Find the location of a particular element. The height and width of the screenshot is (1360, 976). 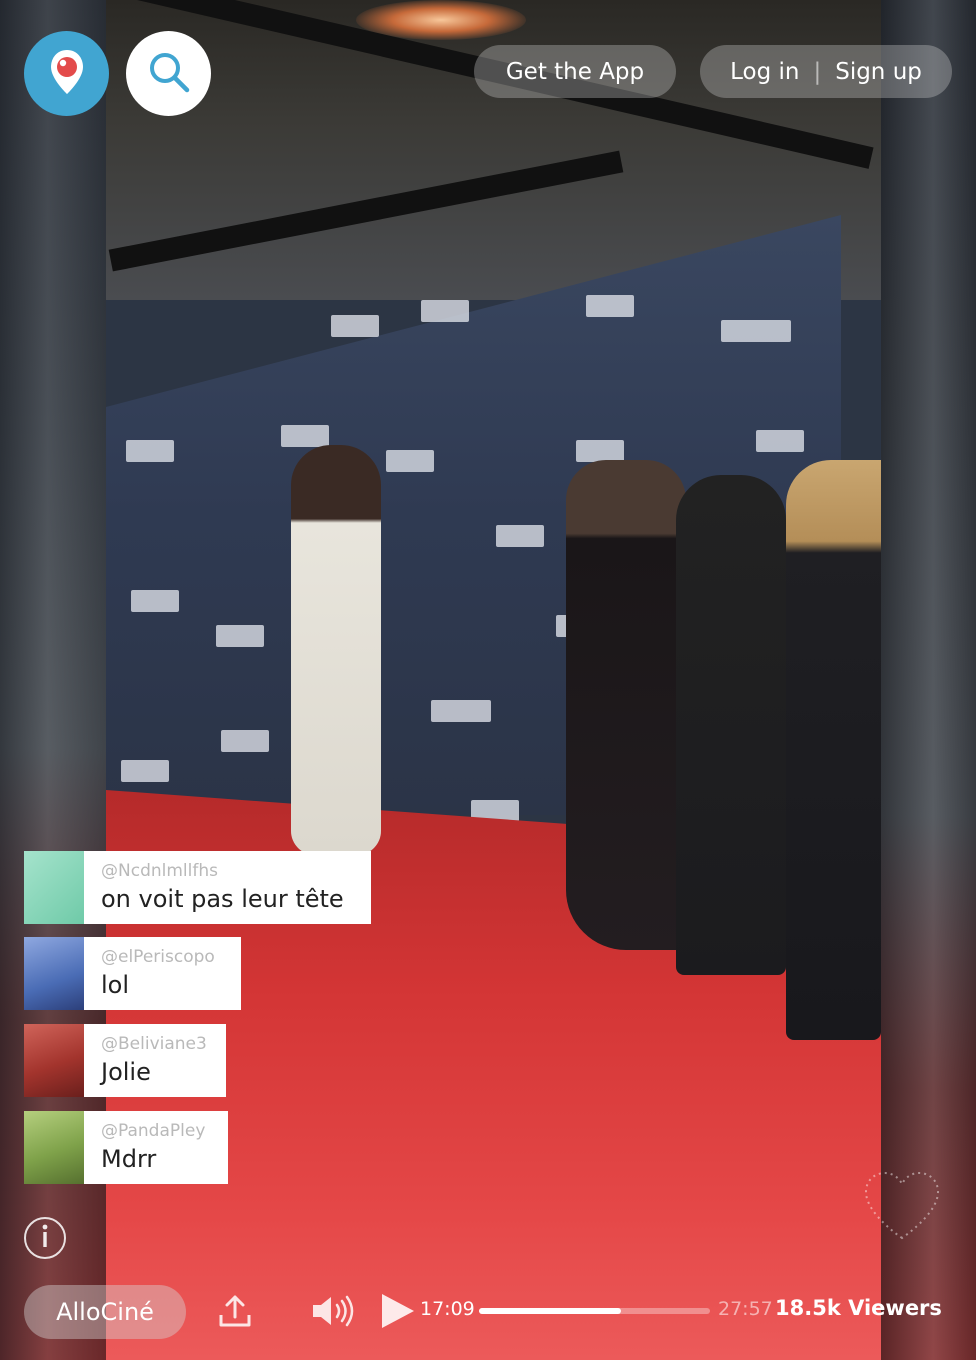

comment-username: @elPeriscopo is located at coordinates (158, 957).